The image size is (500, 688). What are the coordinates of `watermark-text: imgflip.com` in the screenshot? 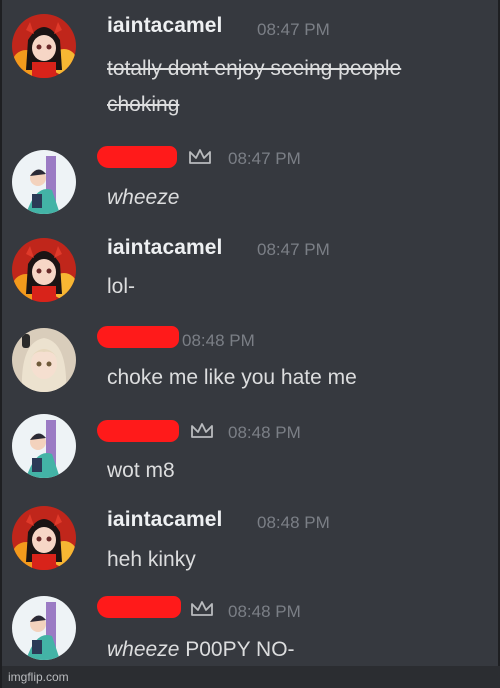 It's located at (38, 677).